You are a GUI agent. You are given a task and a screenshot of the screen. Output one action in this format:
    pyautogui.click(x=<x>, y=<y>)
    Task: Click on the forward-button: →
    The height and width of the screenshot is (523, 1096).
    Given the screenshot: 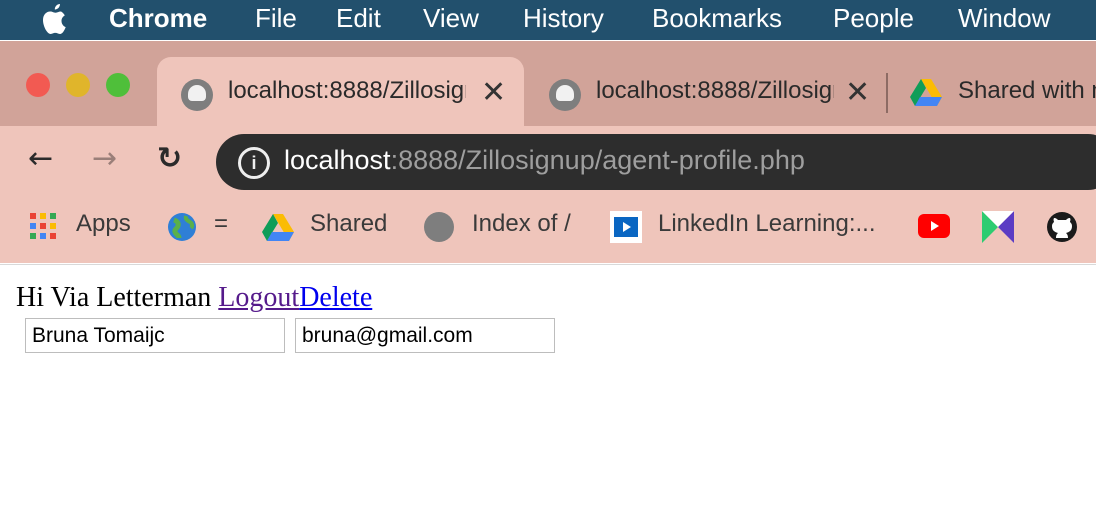 What is the action you would take?
    pyautogui.click(x=104, y=158)
    